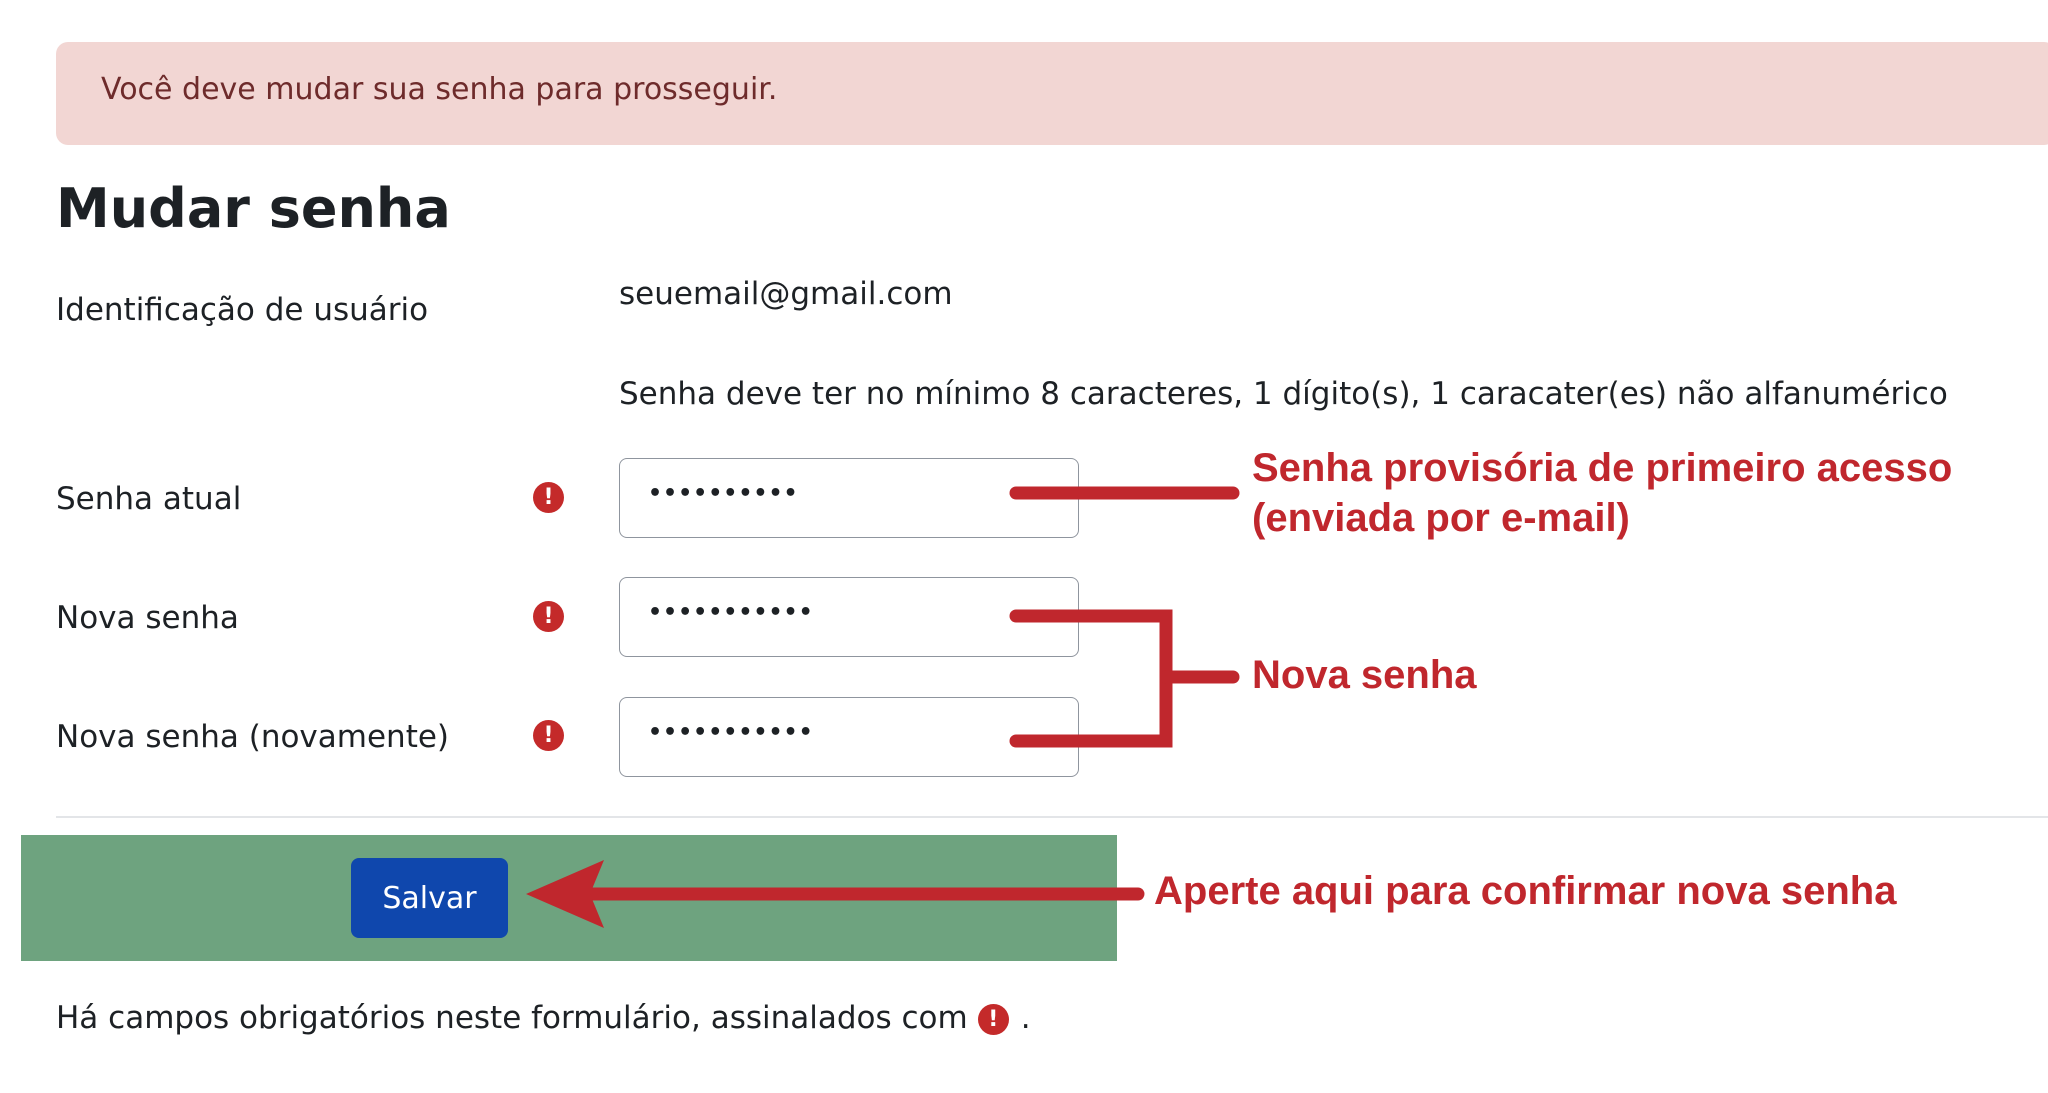  What do you see at coordinates (1602, 468) in the screenshot?
I see `annotation-current-password-line1: Senha provisória de primeiro acesso` at bounding box center [1602, 468].